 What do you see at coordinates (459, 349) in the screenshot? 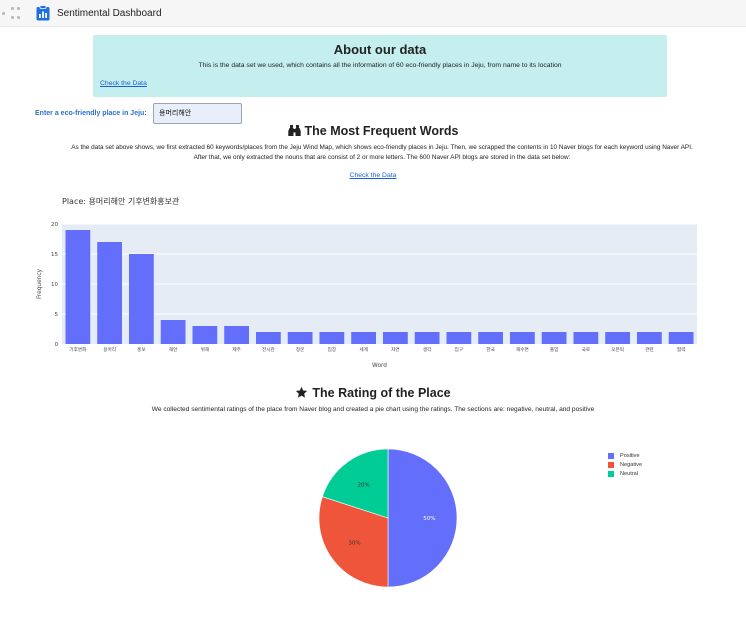
I see `x-tick-label: 입구` at bounding box center [459, 349].